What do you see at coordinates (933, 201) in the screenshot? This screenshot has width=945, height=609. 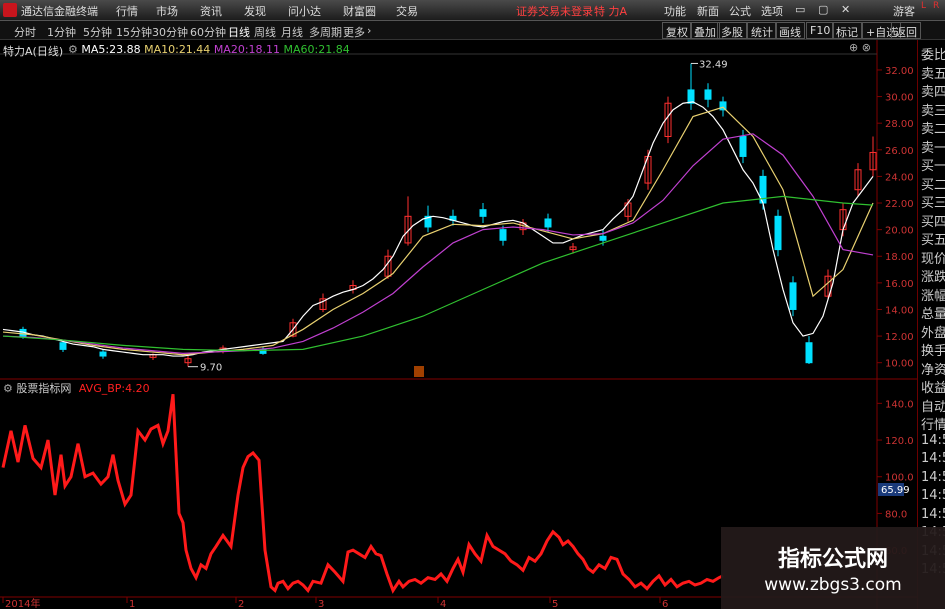 I see `sidebar-item: 买三` at bounding box center [933, 201].